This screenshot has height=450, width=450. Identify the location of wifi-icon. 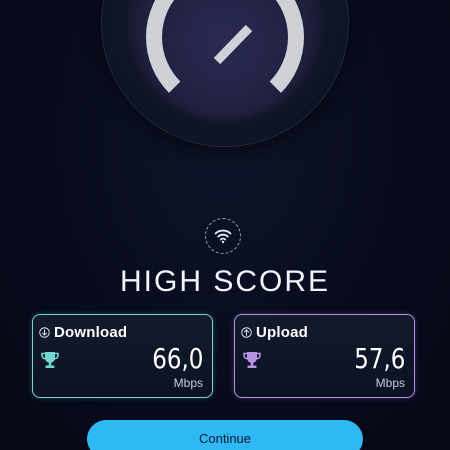
(223, 236).